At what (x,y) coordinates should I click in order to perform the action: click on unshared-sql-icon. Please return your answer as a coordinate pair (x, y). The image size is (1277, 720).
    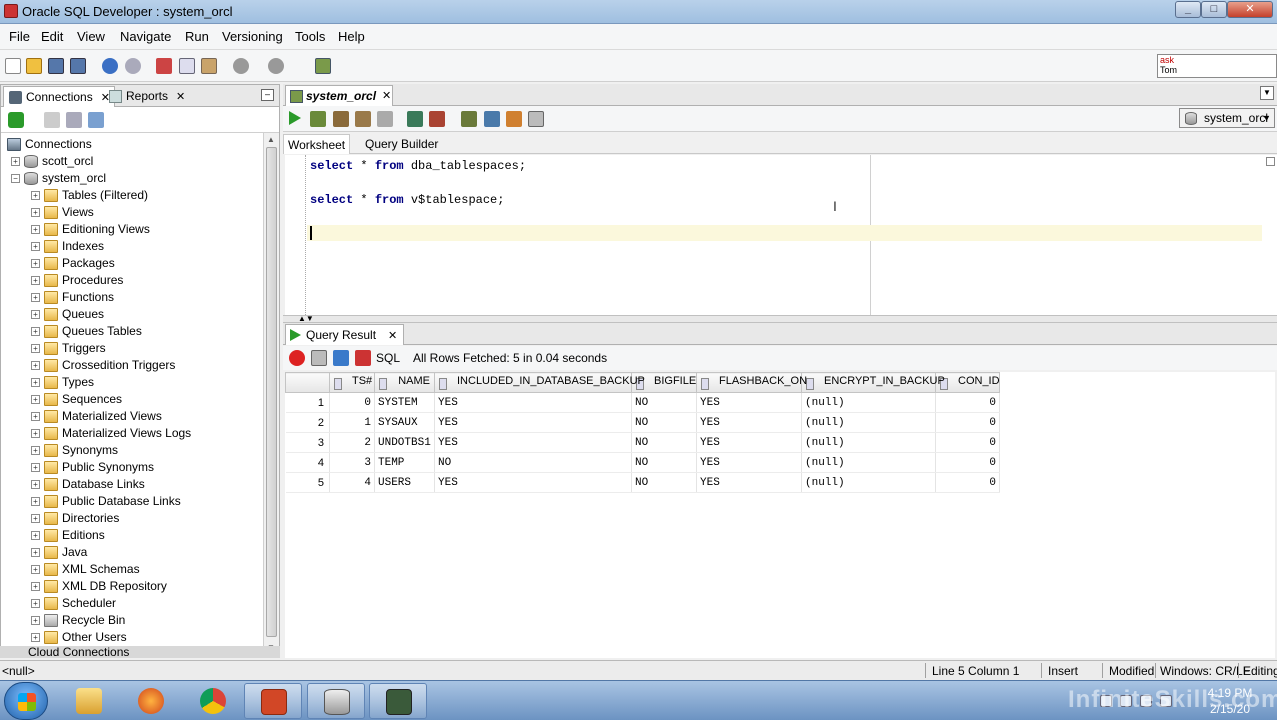
    Looking at the image, I should click on (469, 119).